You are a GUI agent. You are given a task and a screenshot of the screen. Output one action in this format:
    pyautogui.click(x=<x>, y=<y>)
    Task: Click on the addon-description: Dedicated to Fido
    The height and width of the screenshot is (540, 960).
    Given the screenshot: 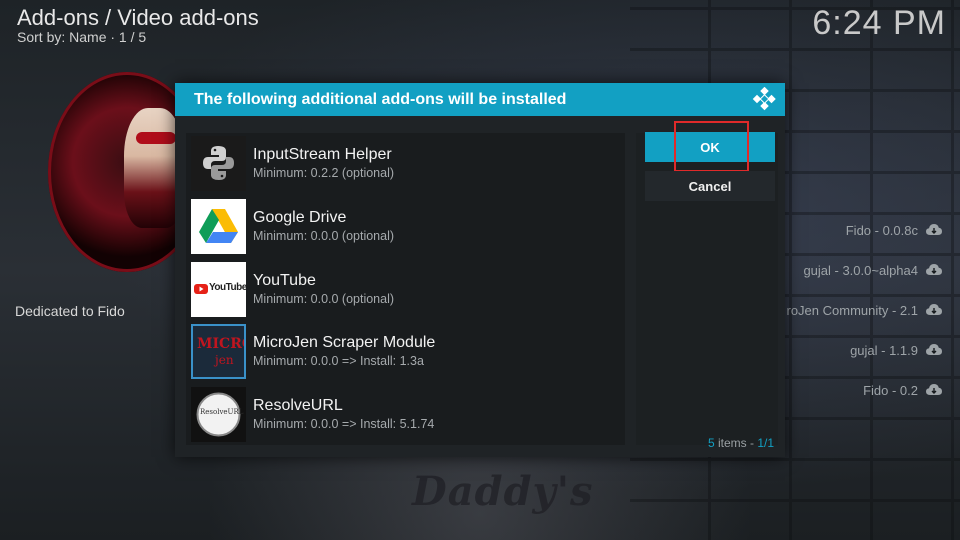 What is the action you would take?
    pyautogui.click(x=70, y=311)
    